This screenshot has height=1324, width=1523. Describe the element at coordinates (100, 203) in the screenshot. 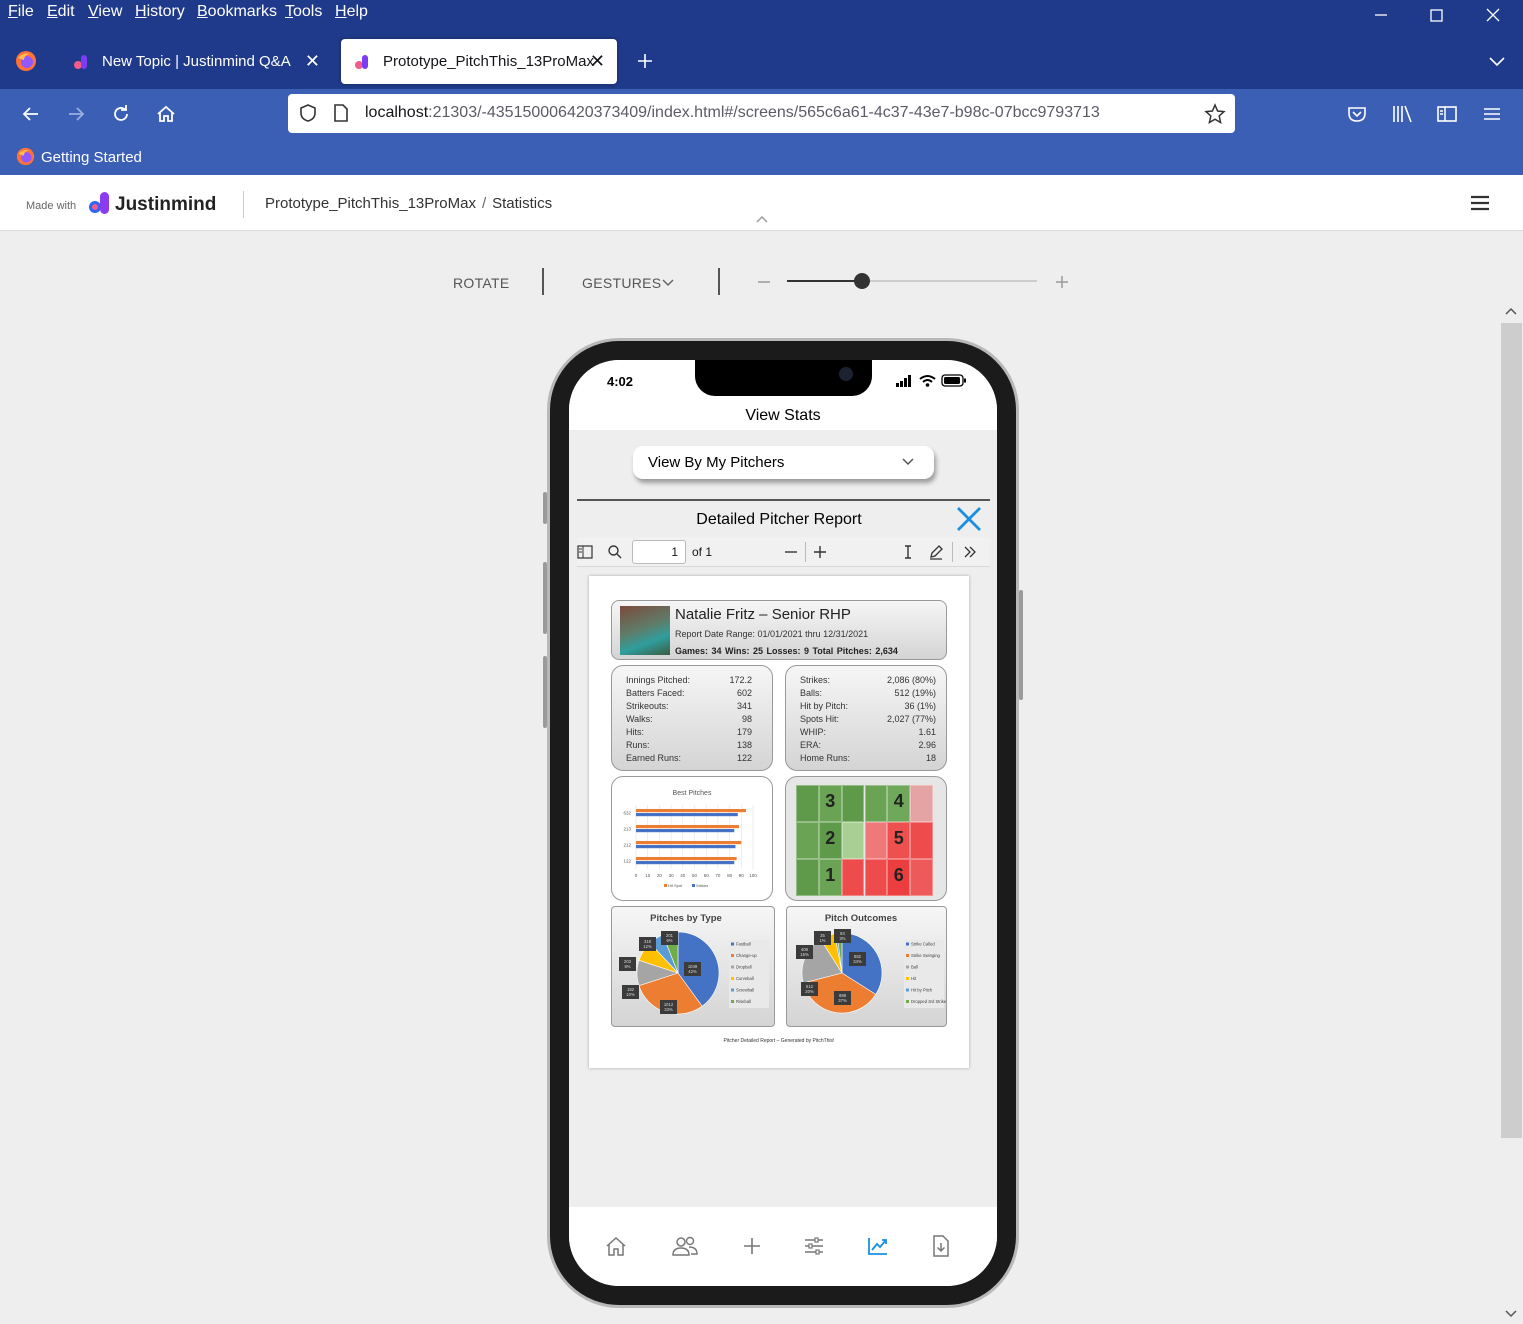

I see `justinmind-logo-icon` at that location.